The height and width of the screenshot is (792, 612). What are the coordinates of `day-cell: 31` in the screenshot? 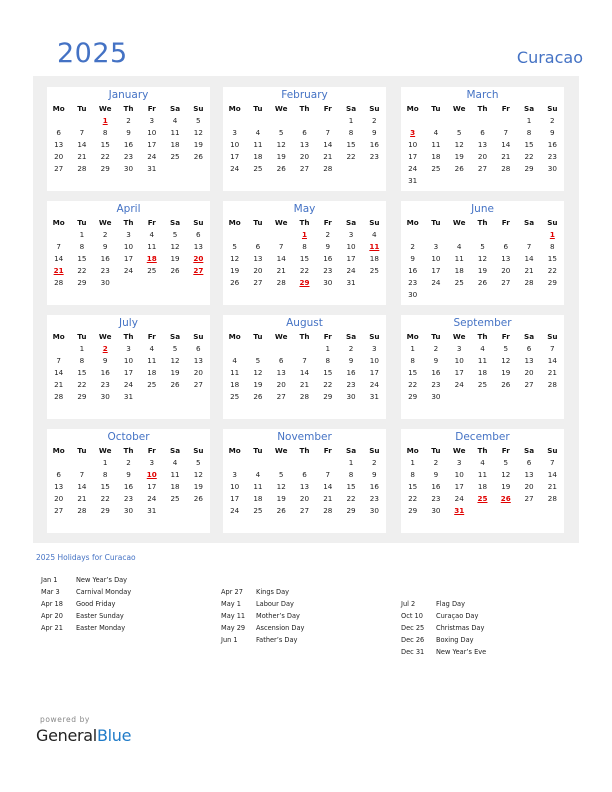 It's located at (152, 168).